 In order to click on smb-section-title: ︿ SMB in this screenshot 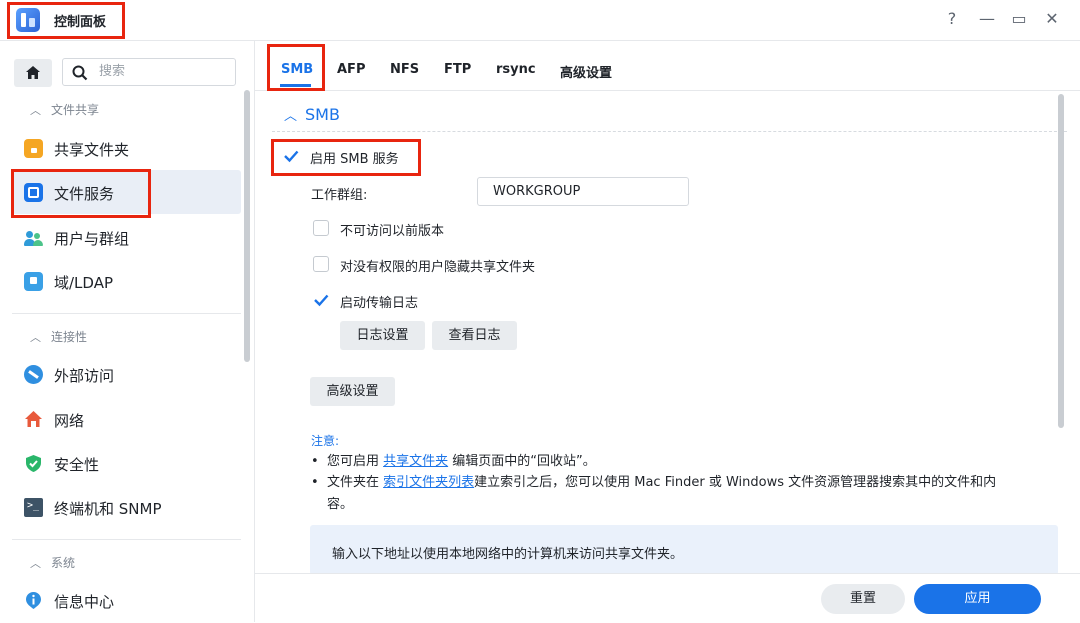, I will do `click(312, 114)`.